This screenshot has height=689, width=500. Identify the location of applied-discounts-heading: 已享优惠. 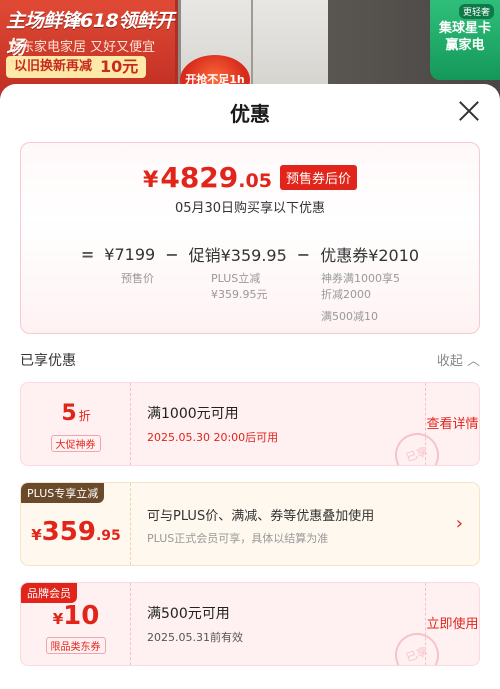
(48, 361).